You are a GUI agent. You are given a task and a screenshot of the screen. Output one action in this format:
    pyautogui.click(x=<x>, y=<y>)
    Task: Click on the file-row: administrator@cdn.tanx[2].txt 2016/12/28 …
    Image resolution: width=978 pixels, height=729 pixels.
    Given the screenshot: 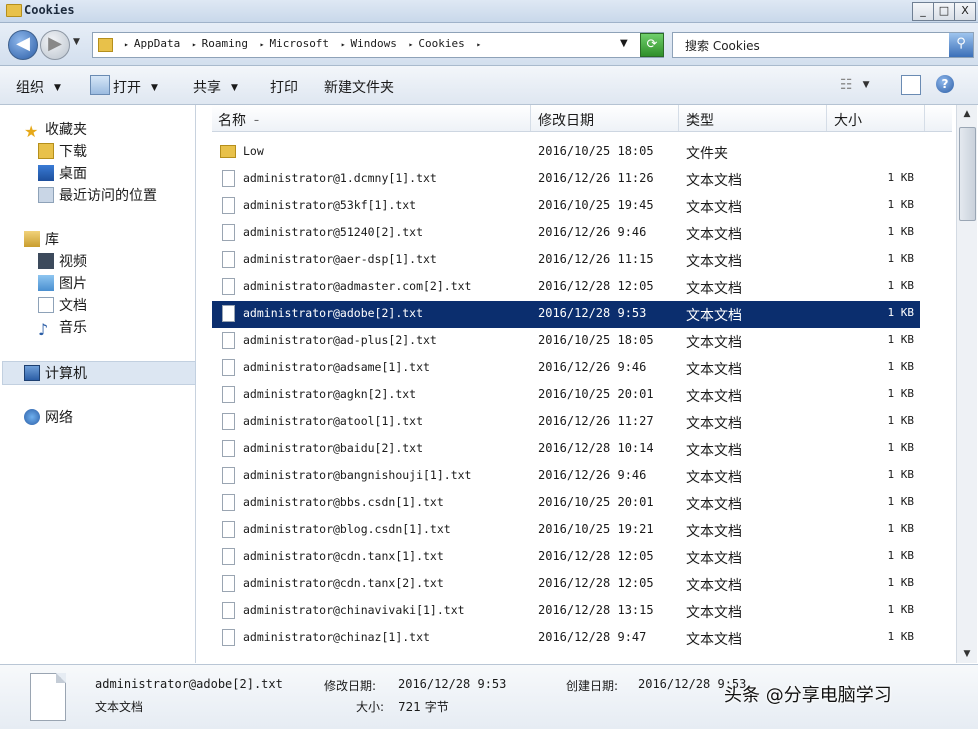 What is the action you would take?
    pyautogui.click(x=566, y=584)
    